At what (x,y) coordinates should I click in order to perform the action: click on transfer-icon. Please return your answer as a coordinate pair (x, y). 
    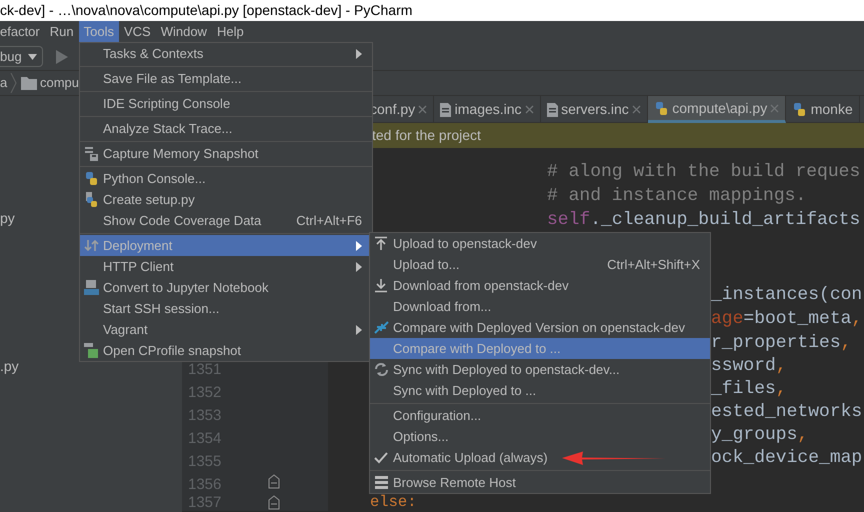
    Looking at the image, I should click on (91, 245).